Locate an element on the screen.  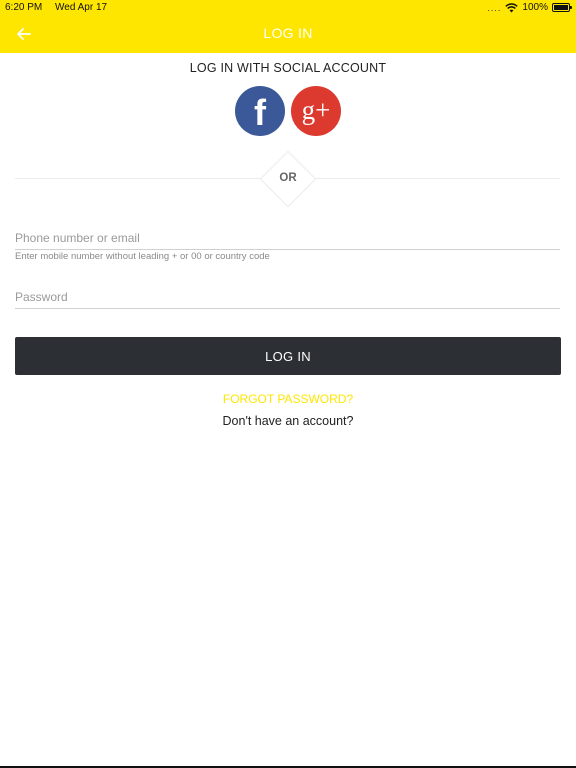
forgot-password-link: FORGOT PASSWORD? is located at coordinates (288, 399).